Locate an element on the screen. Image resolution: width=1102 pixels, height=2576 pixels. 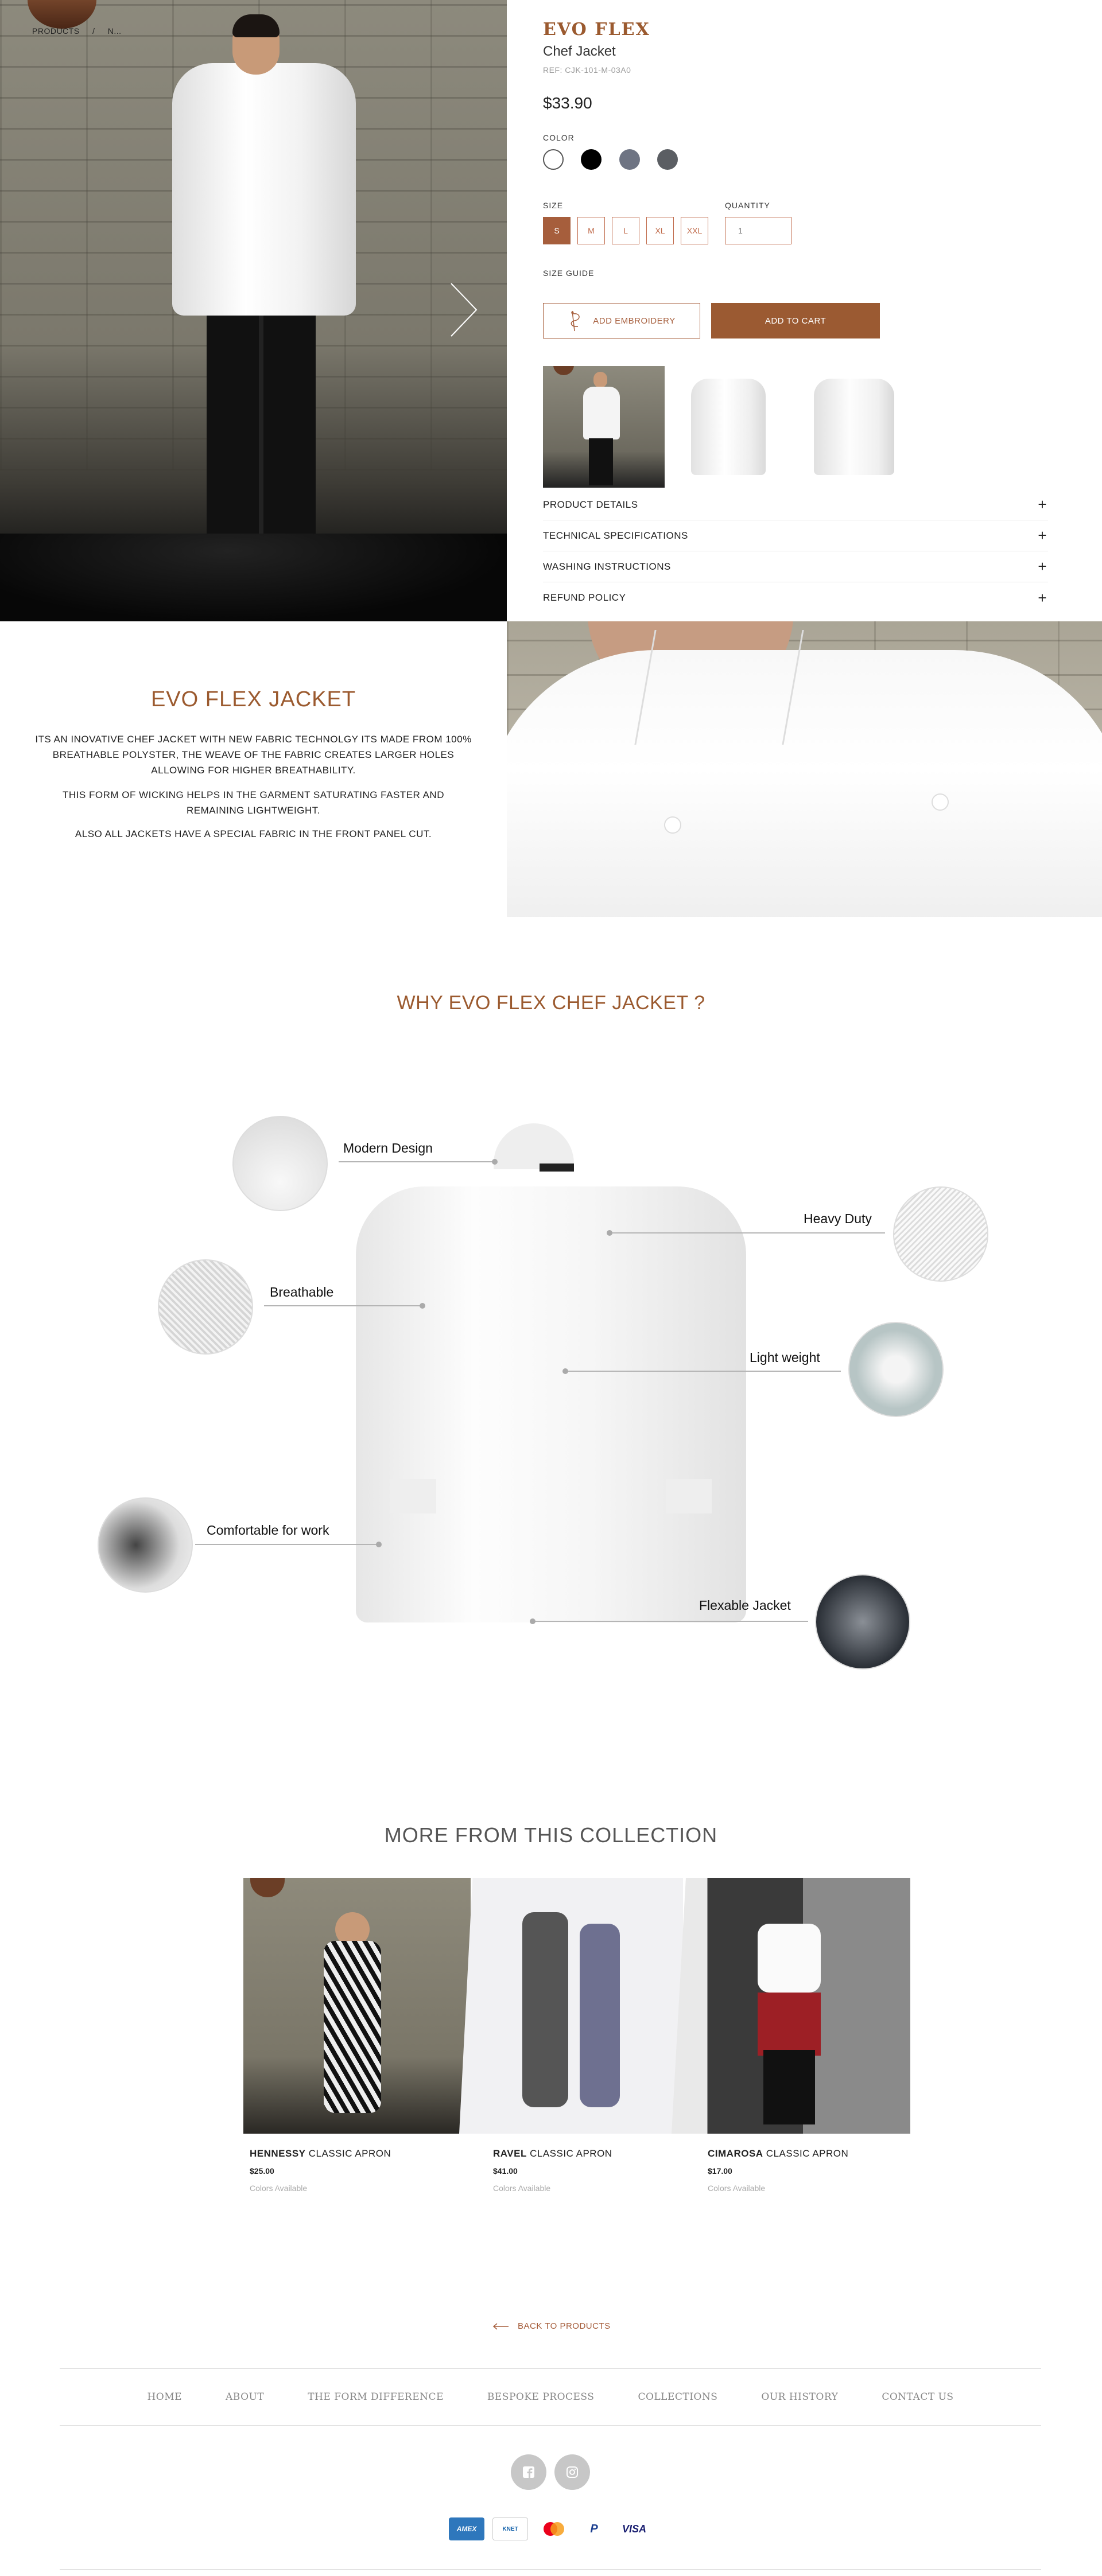
size-m-button: M is located at coordinates (591, 230).